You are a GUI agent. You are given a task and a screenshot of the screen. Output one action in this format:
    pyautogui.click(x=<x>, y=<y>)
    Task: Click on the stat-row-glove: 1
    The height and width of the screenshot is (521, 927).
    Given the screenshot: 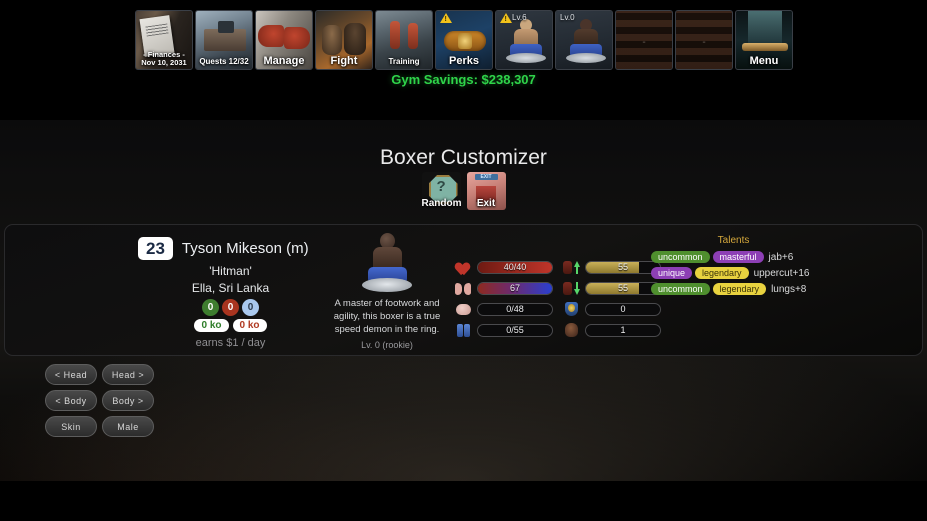 What is the action you would take?
    pyautogui.click(x=612, y=330)
    